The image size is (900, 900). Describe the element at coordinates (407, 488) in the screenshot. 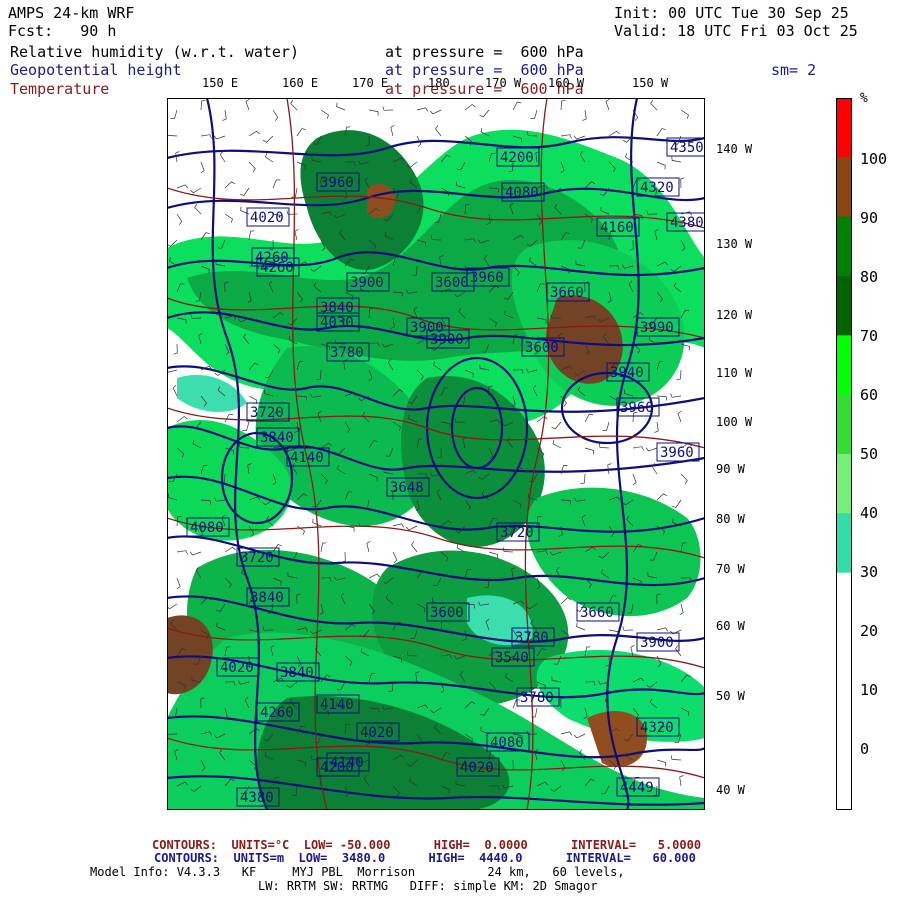

I see `height-label: 3648` at that location.